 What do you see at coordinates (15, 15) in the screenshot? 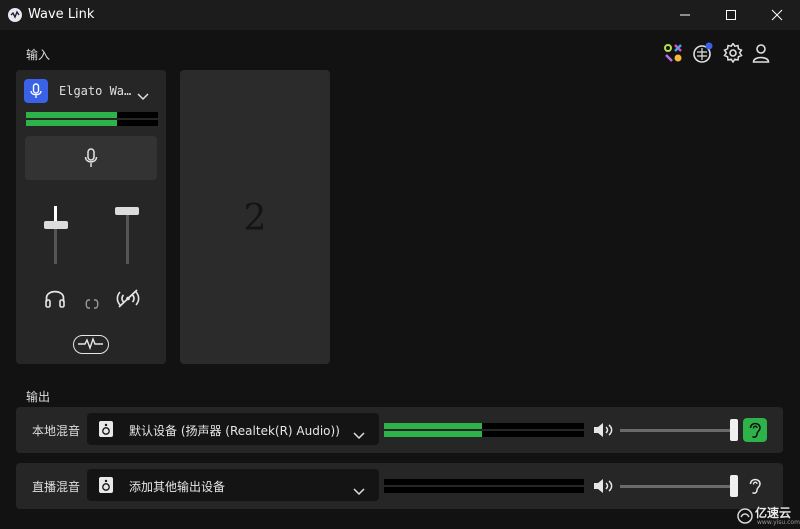
I see `wave-link-logo-icon` at bounding box center [15, 15].